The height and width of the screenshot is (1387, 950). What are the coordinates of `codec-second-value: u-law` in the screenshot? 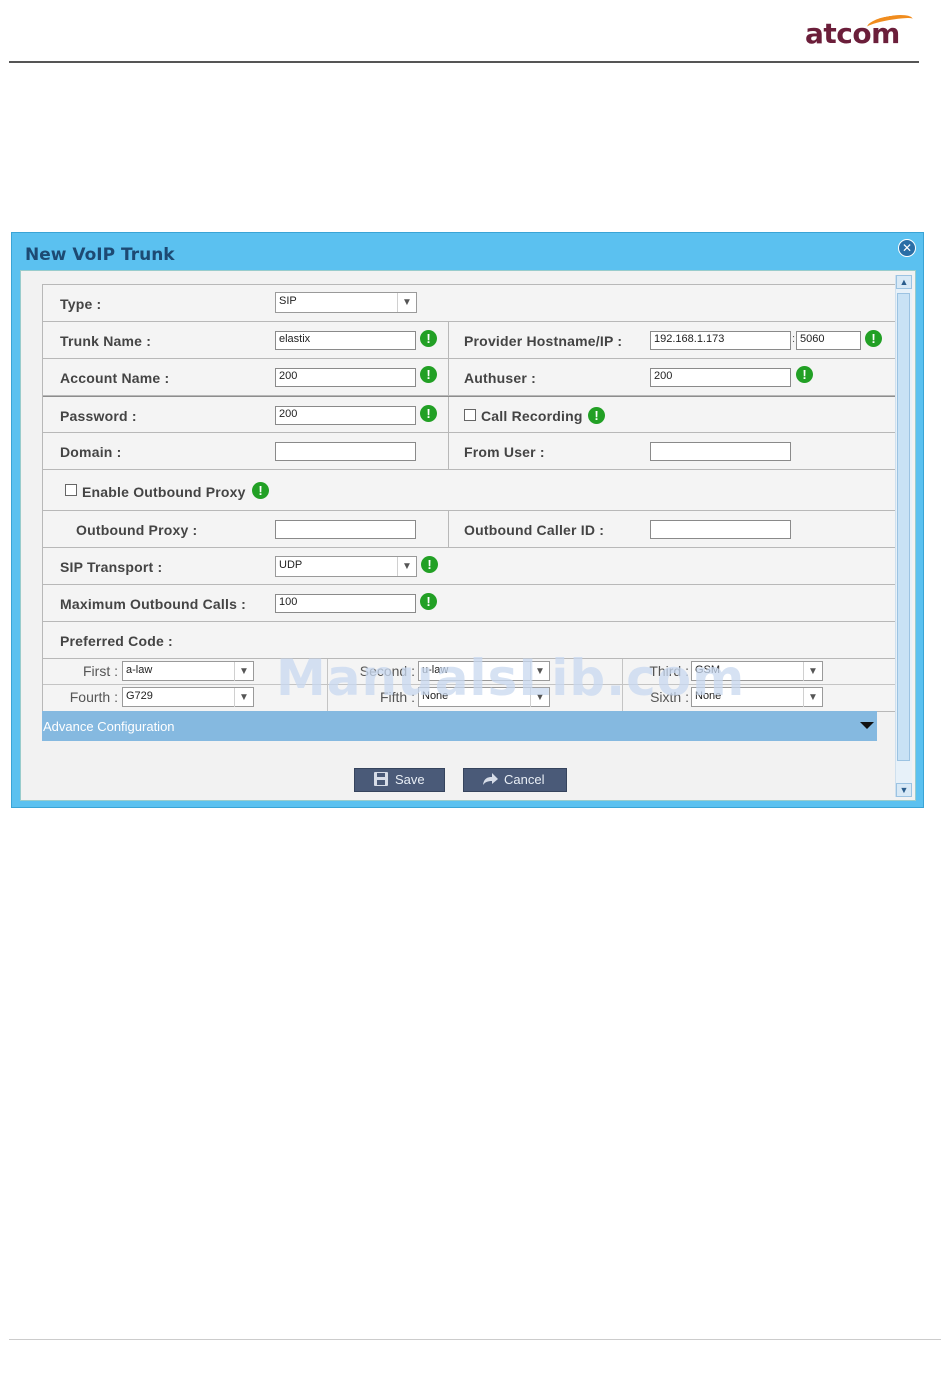 It's located at (435, 670).